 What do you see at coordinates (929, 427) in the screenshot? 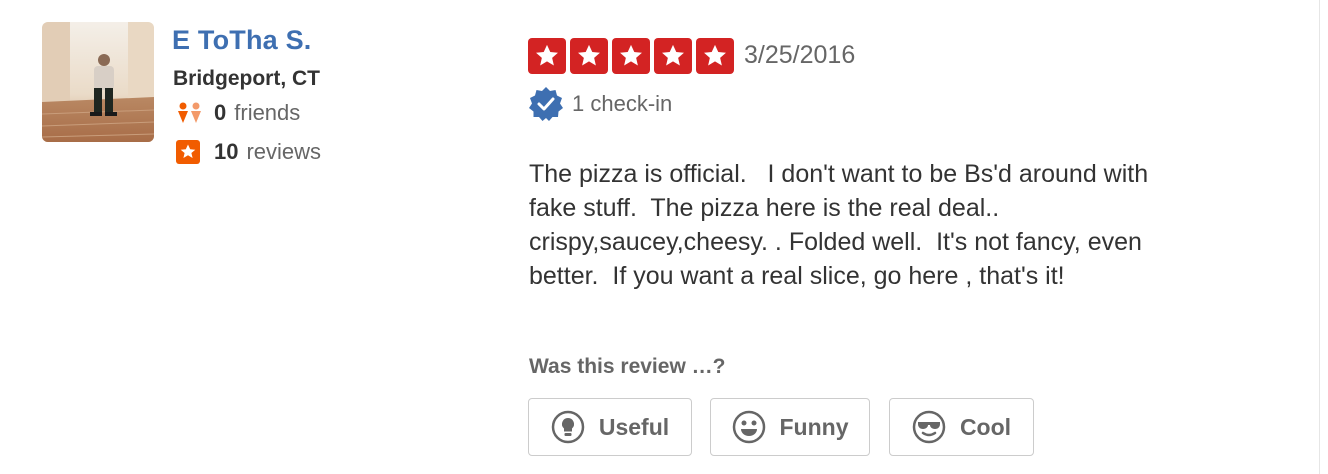
I see `sunglasses-face-icon` at bounding box center [929, 427].